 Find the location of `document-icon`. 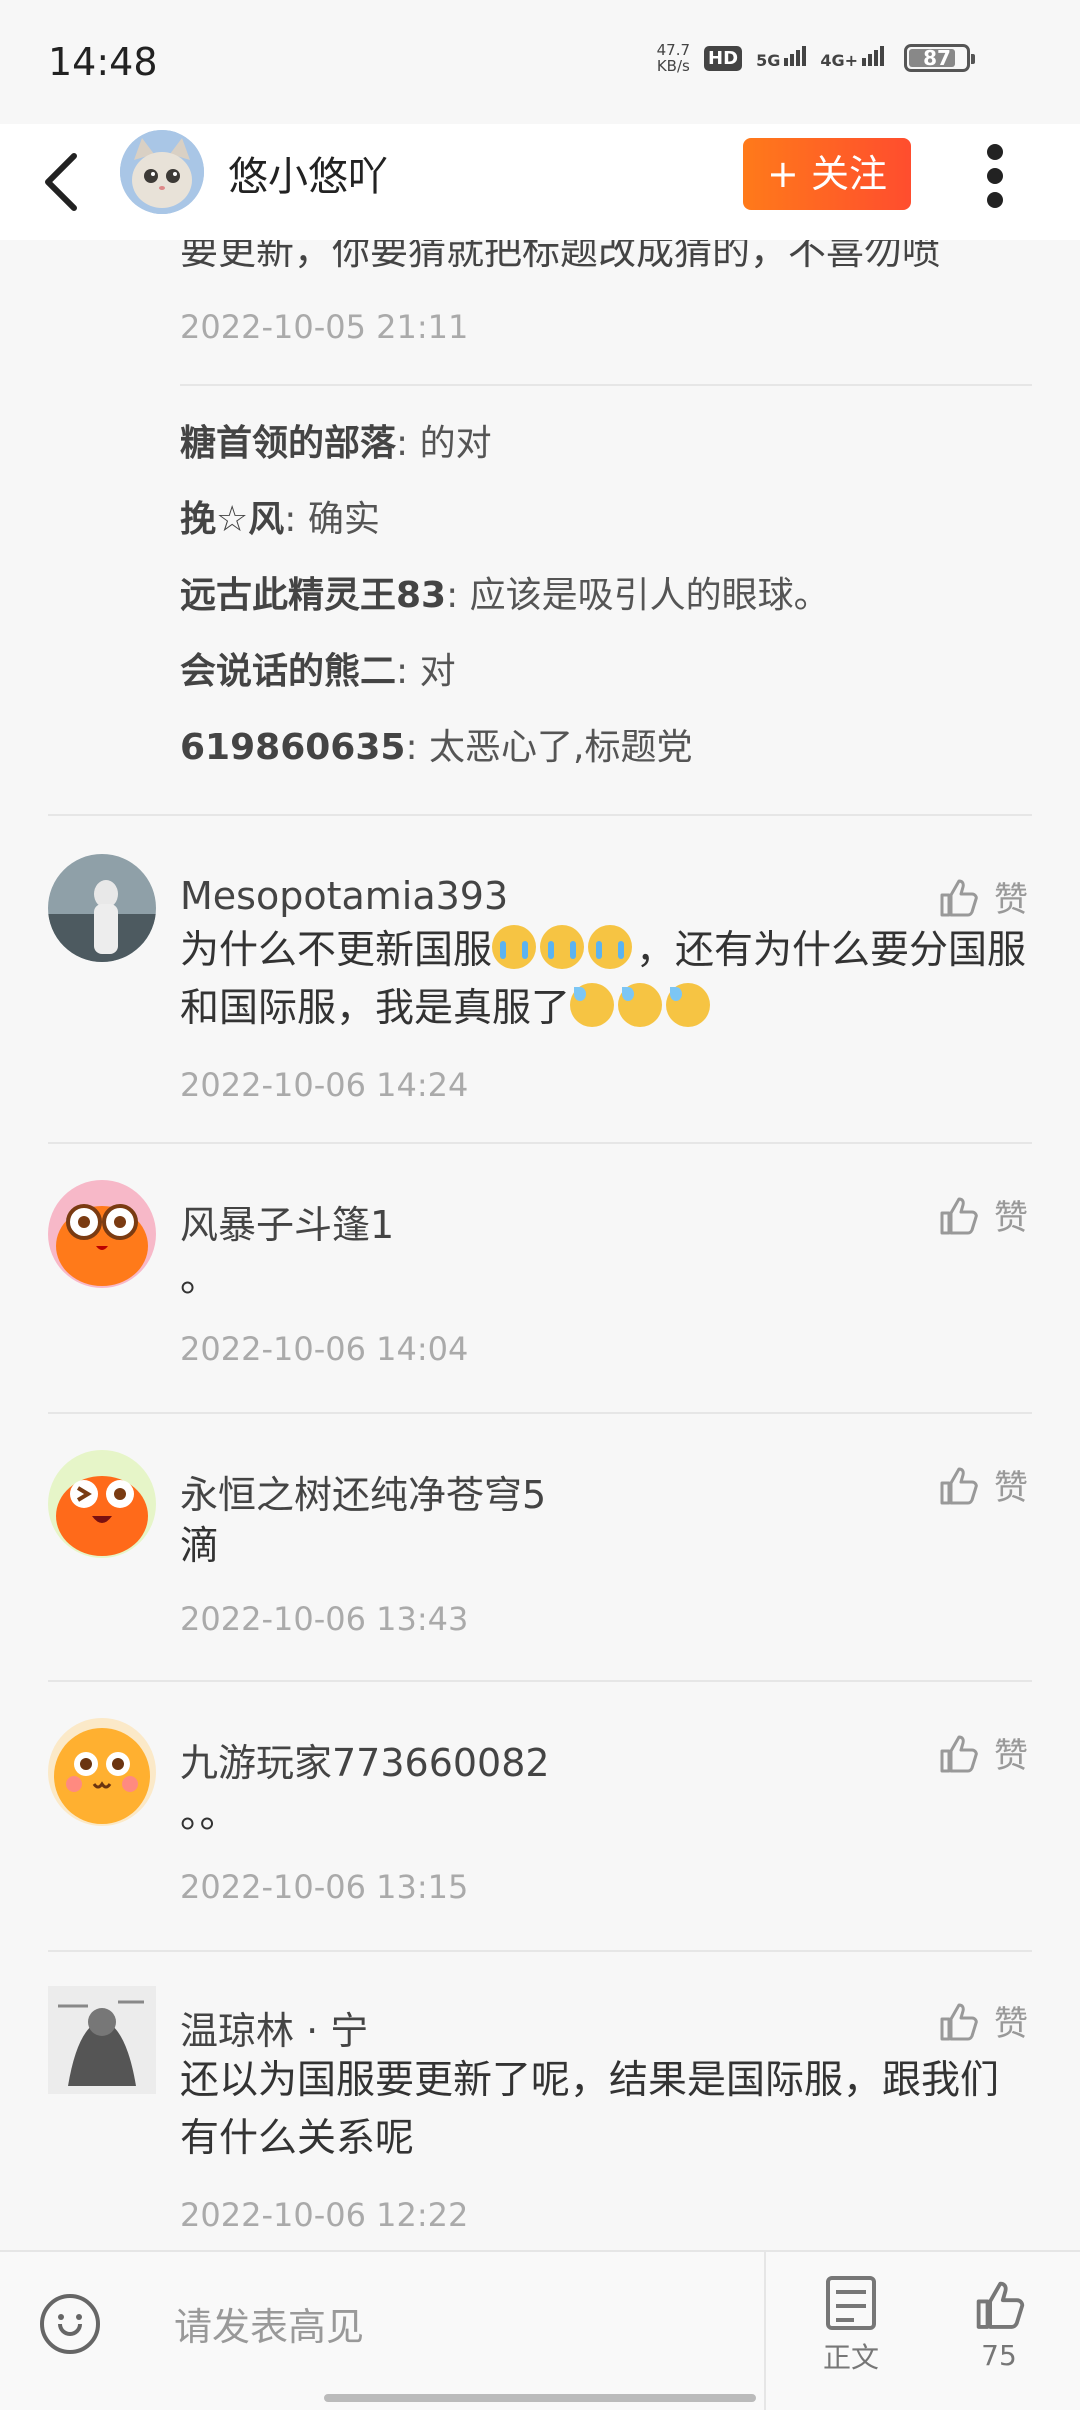

document-icon is located at coordinates (851, 2303).